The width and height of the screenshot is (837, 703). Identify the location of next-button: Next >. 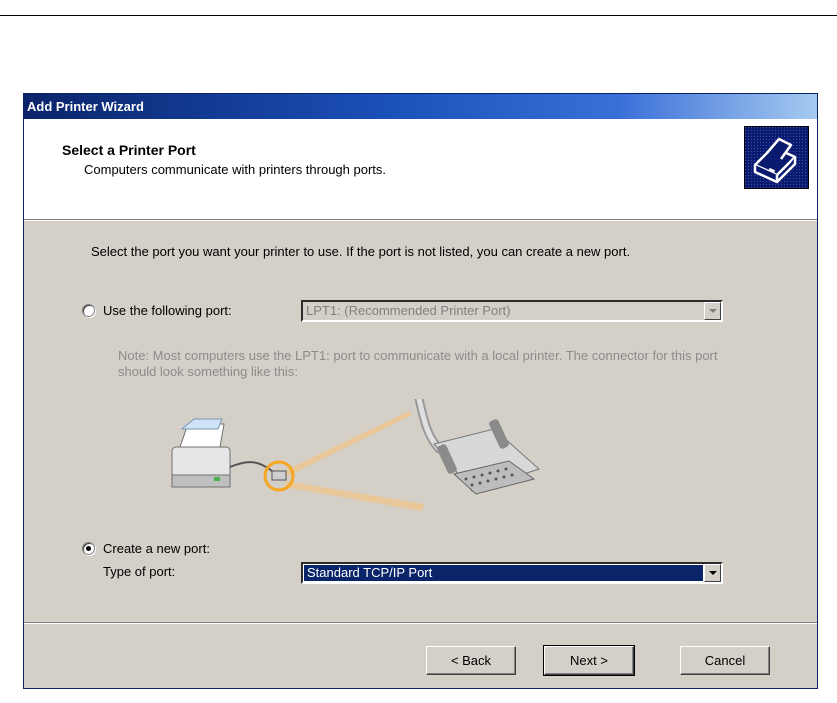
(589, 660).